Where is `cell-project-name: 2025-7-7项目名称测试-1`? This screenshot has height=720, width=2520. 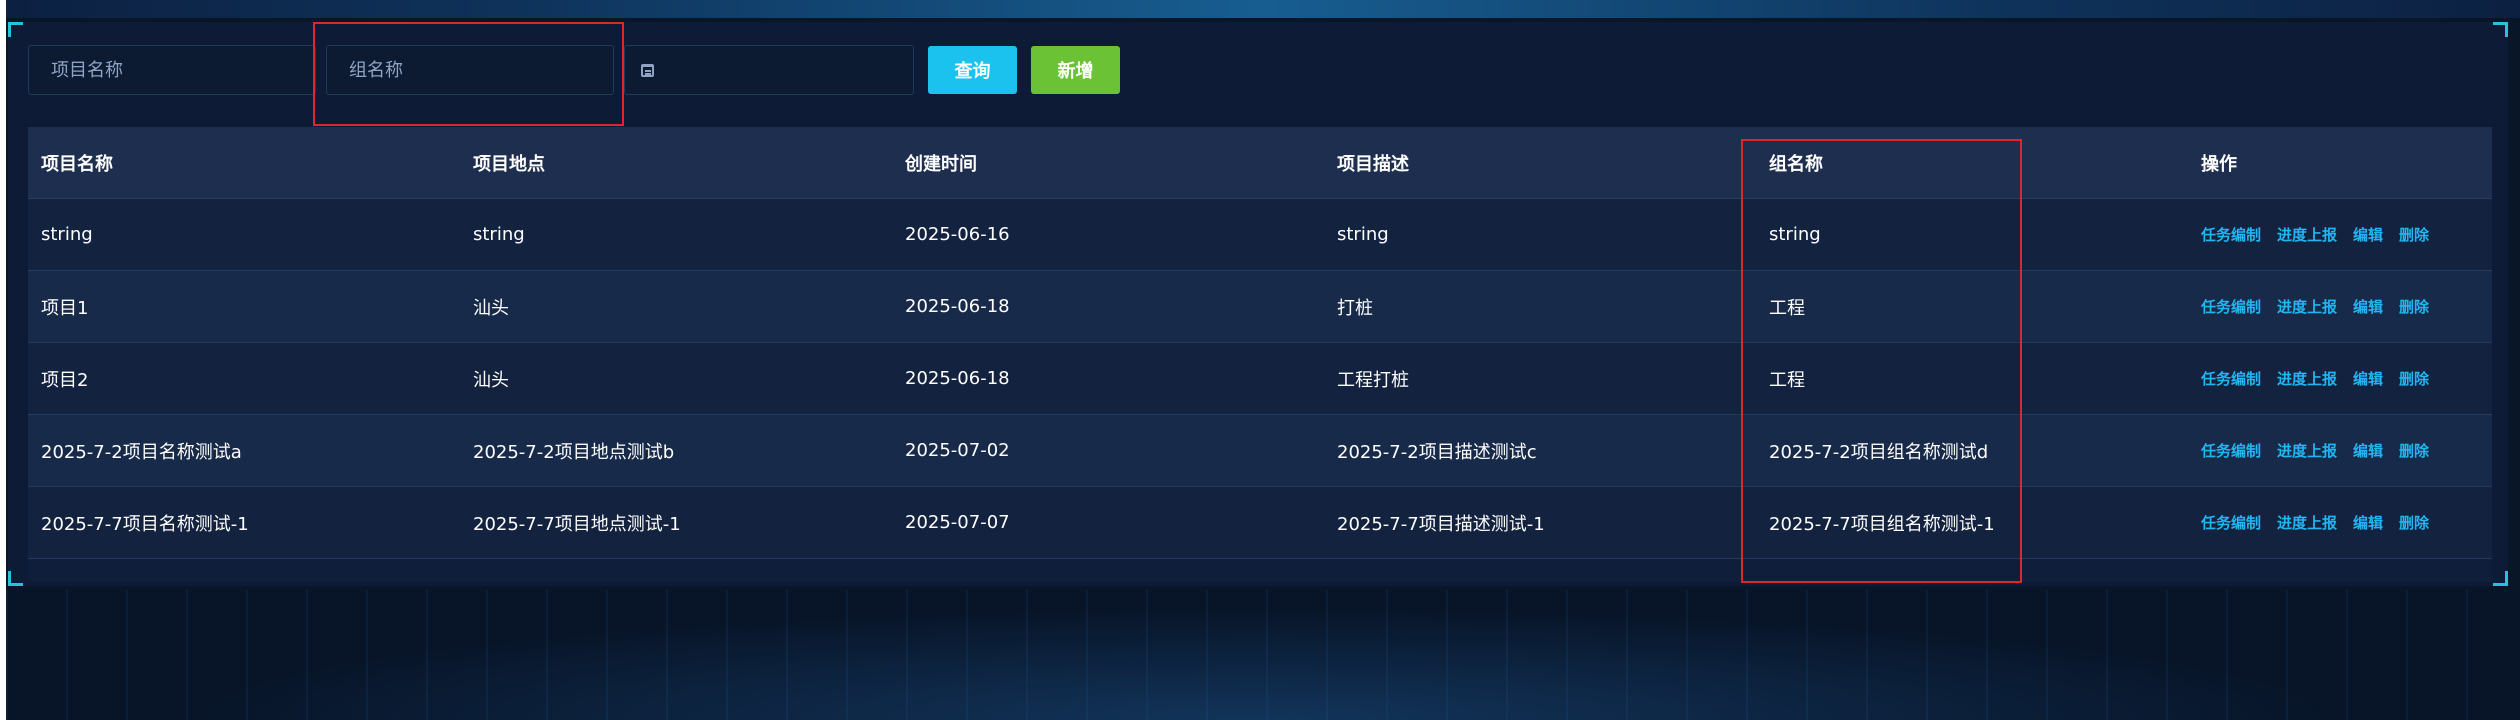
cell-project-name: 2025-7-7项目名称测试-1 is located at coordinates (145, 524).